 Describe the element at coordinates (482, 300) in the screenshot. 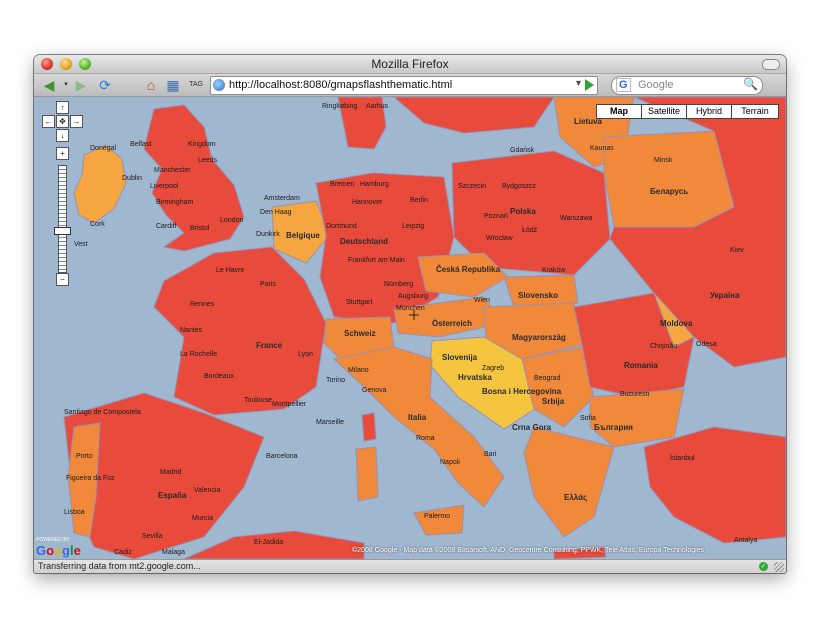

I see `label-wien: Wien` at that location.